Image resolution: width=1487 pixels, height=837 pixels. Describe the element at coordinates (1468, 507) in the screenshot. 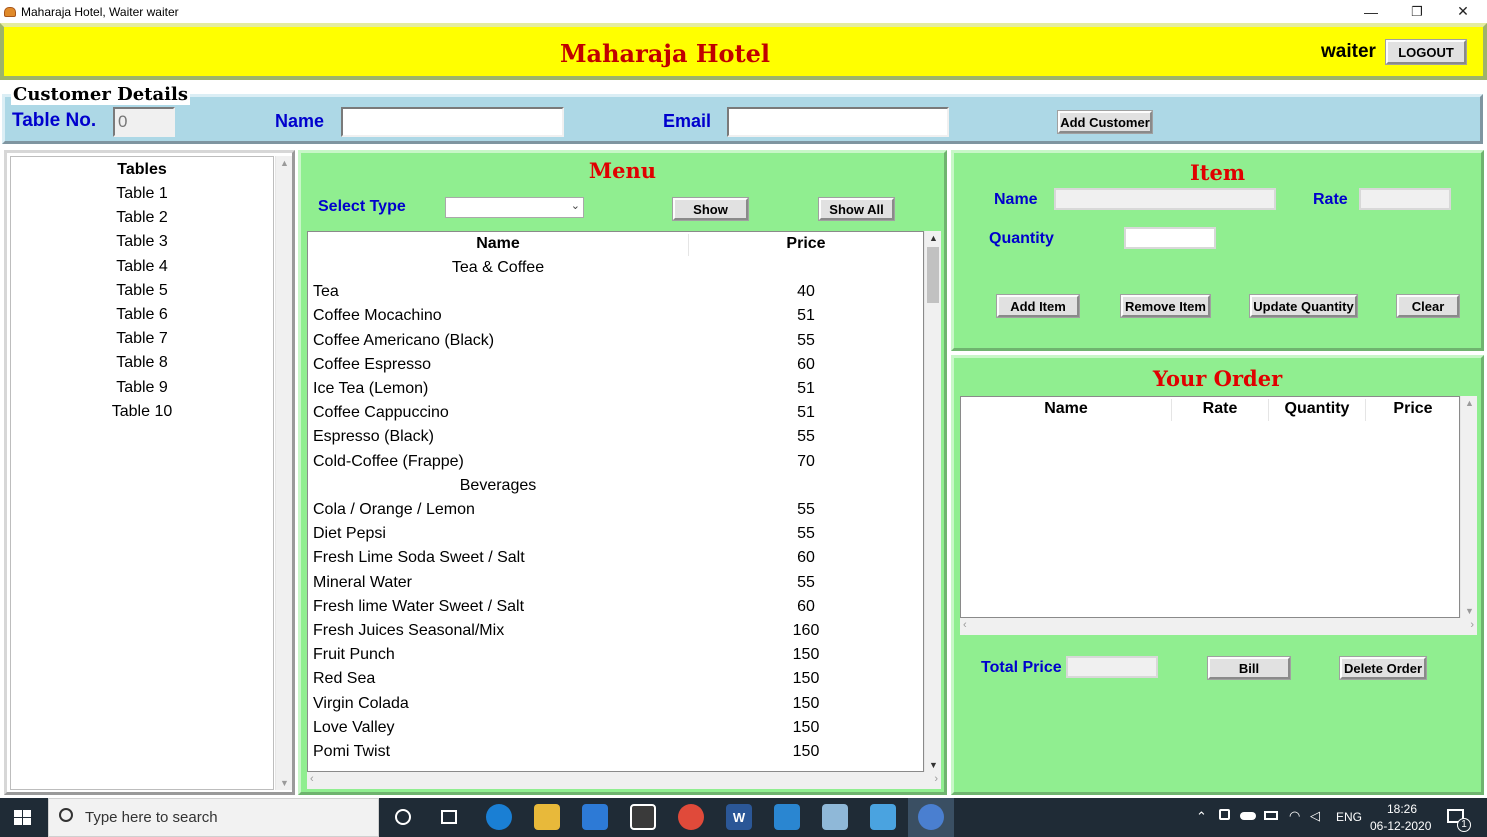

I see `order-vscrollbar: ▲ ▼` at that location.